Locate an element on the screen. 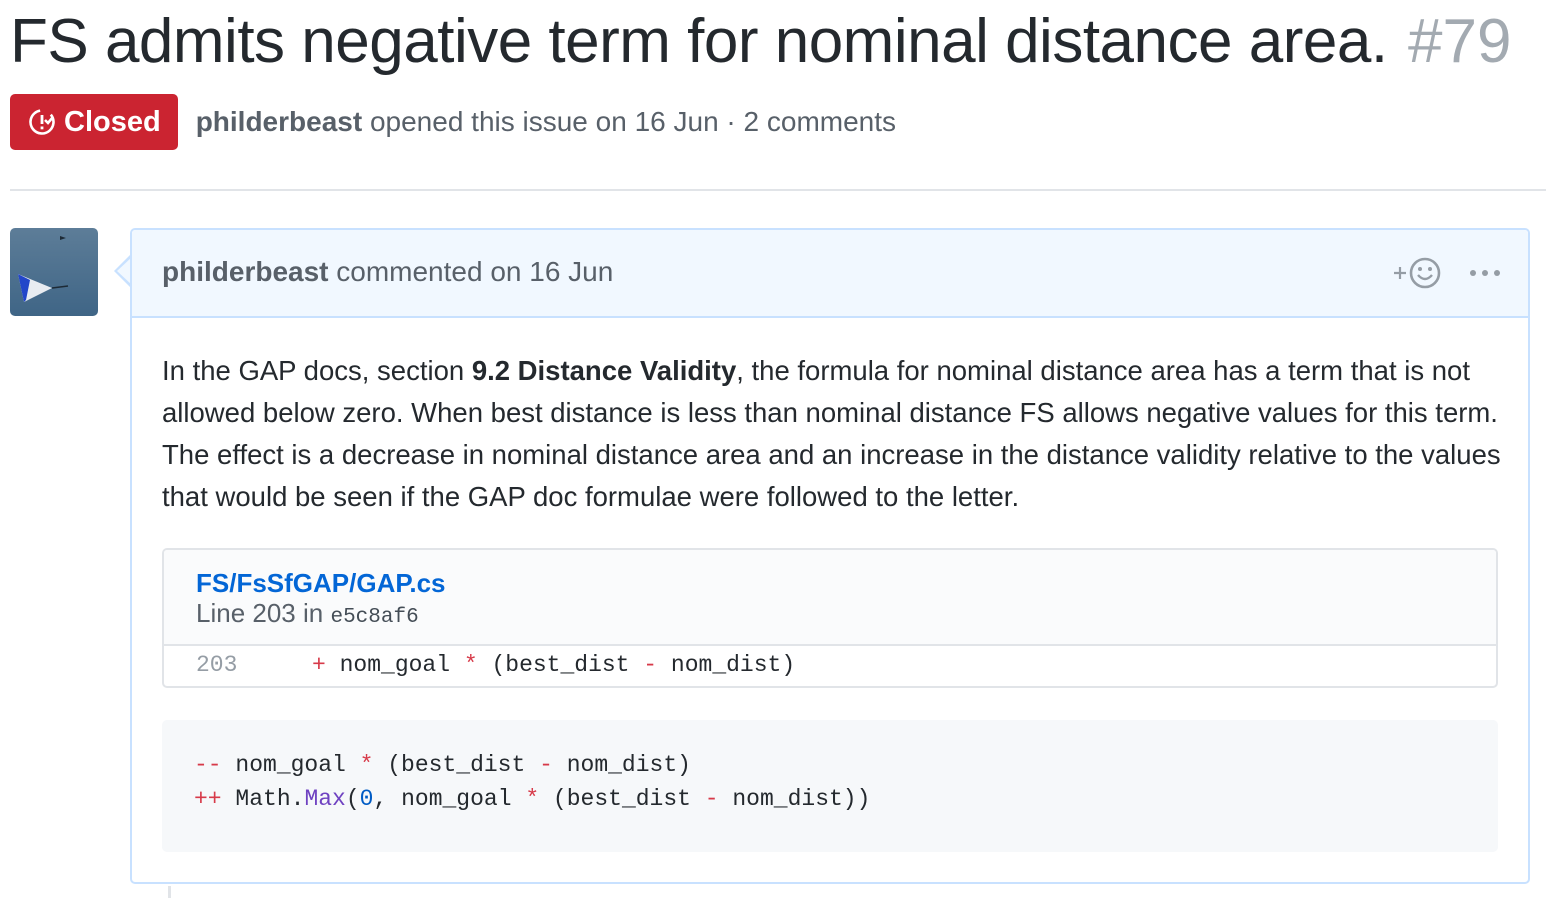  snippet-code-row: 203 + nom_goal * (best_dist - nom_dist) is located at coordinates (830, 666).